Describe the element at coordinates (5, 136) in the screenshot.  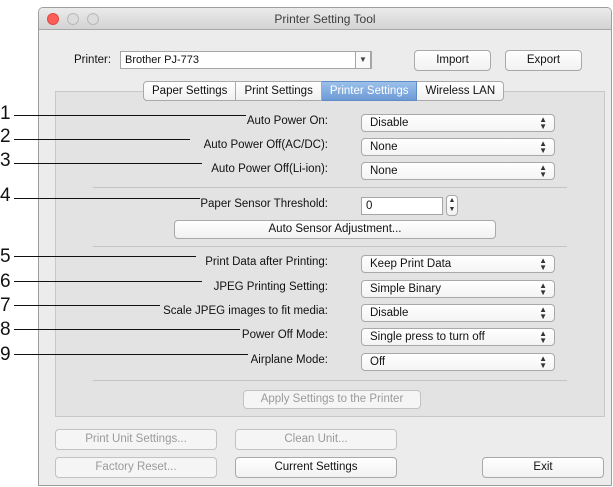
I see `callout-number-2: 2` at that location.